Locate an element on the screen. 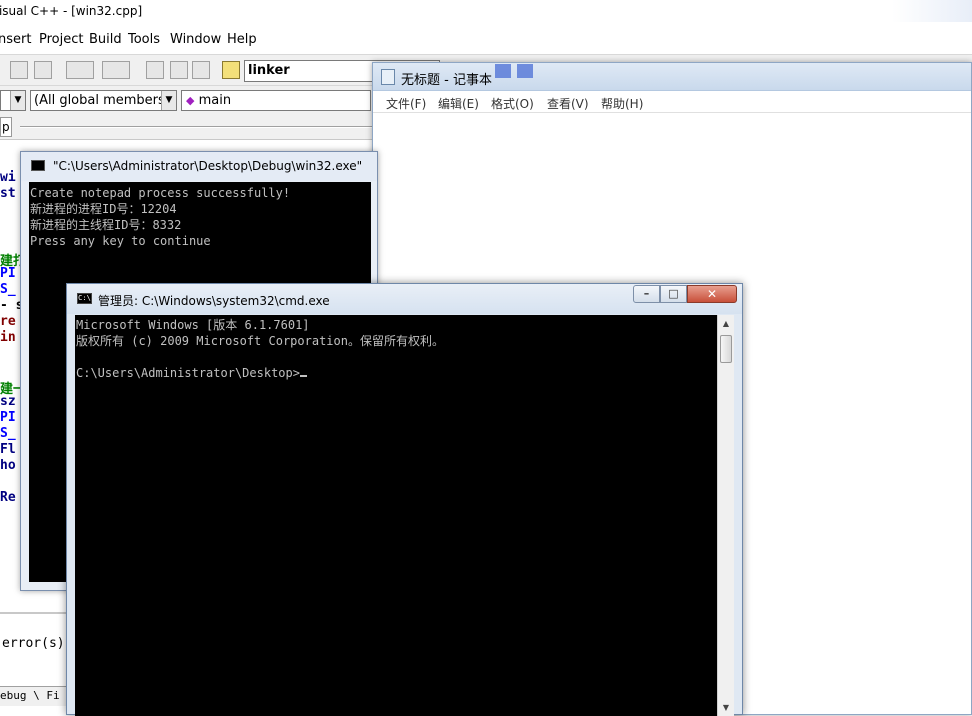 This screenshot has height=716, width=972. console-line: Microsoft Windows [版本 6.1.7601] is located at coordinates (193, 325).